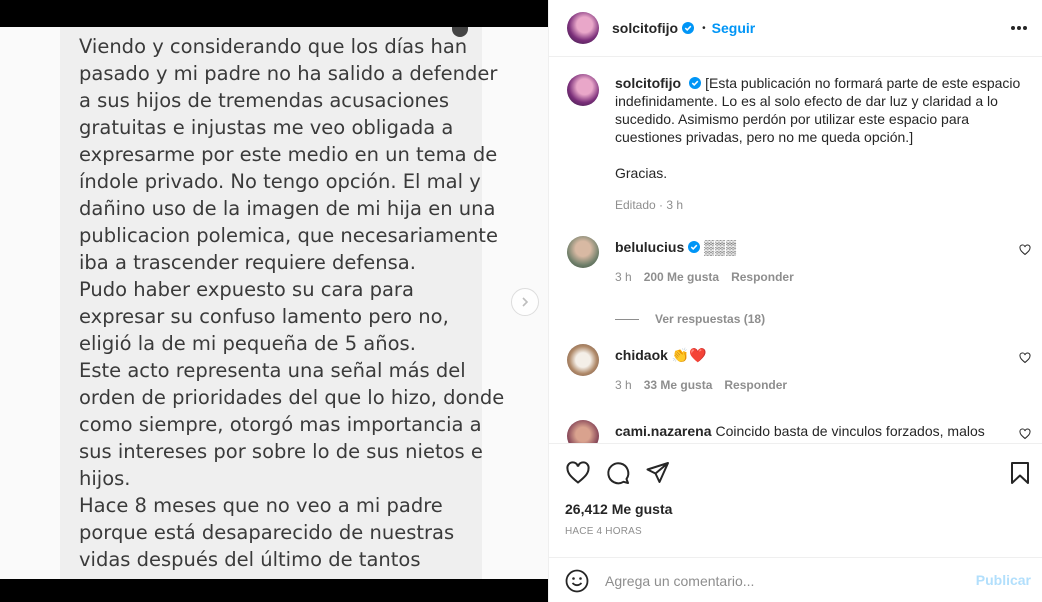  Describe the element at coordinates (247, 343) in the screenshot. I see `photo-text-line: eligió la de mi pequeña de 5 años.` at that location.